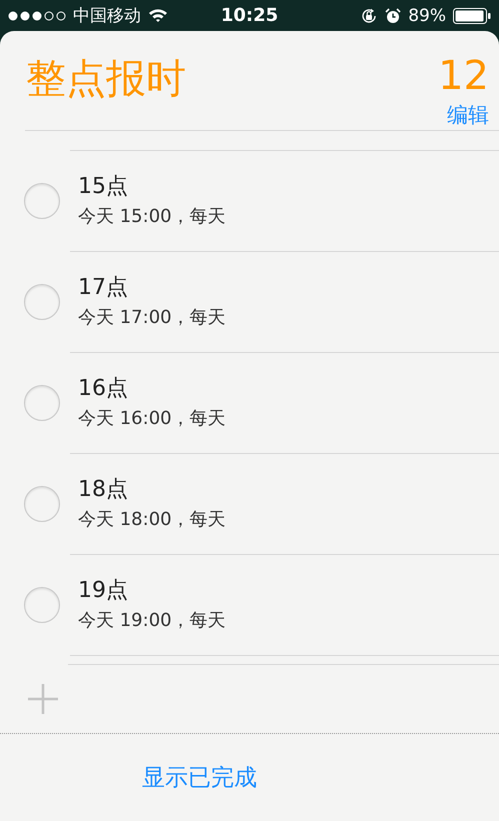 The width and height of the screenshot is (499, 821). Describe the element at coordinates (199, 777) in the screenshot. I see `show-completed-link: 显示已完成` at that location.